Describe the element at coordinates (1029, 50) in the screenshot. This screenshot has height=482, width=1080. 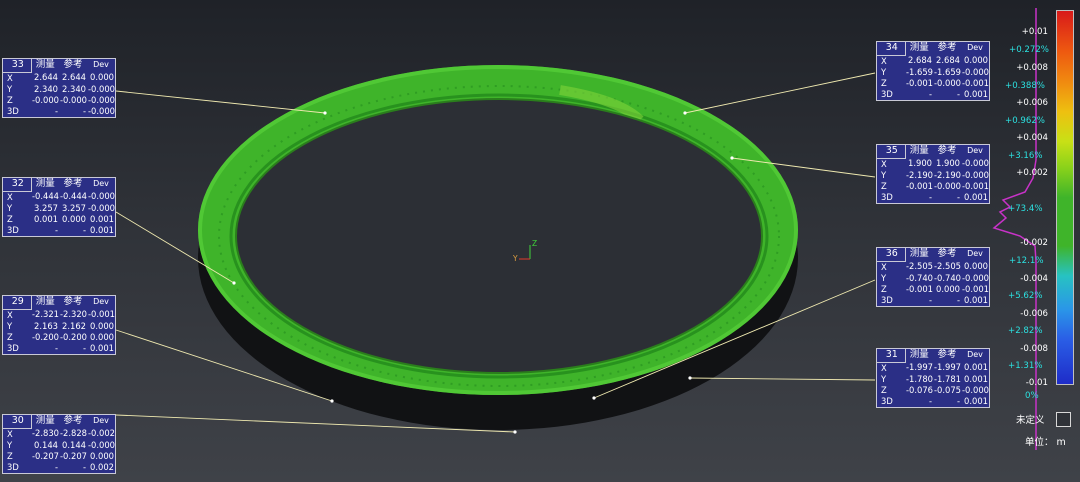
I see `legend-percent: +0.272%` at that location.